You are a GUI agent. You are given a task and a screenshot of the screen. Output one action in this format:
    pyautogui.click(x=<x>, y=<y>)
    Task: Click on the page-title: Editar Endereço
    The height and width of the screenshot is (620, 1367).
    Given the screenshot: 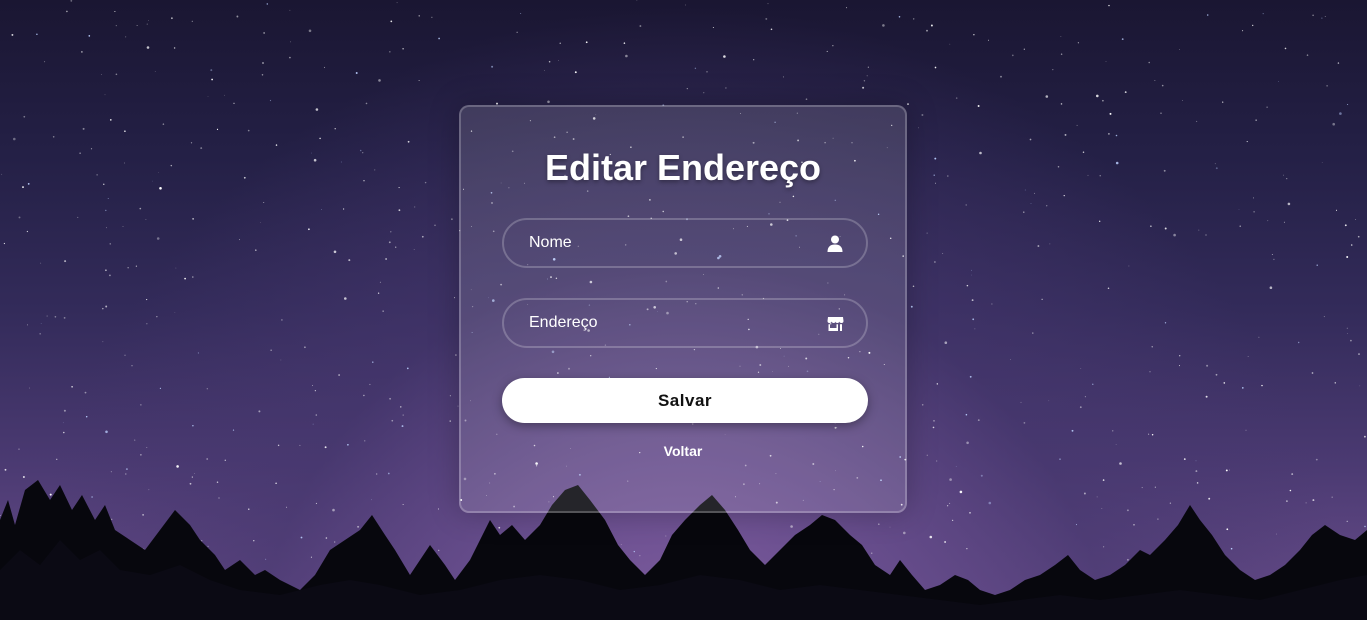 What is the action you would take?
    pyautogui.click(x=683, y=167)
    